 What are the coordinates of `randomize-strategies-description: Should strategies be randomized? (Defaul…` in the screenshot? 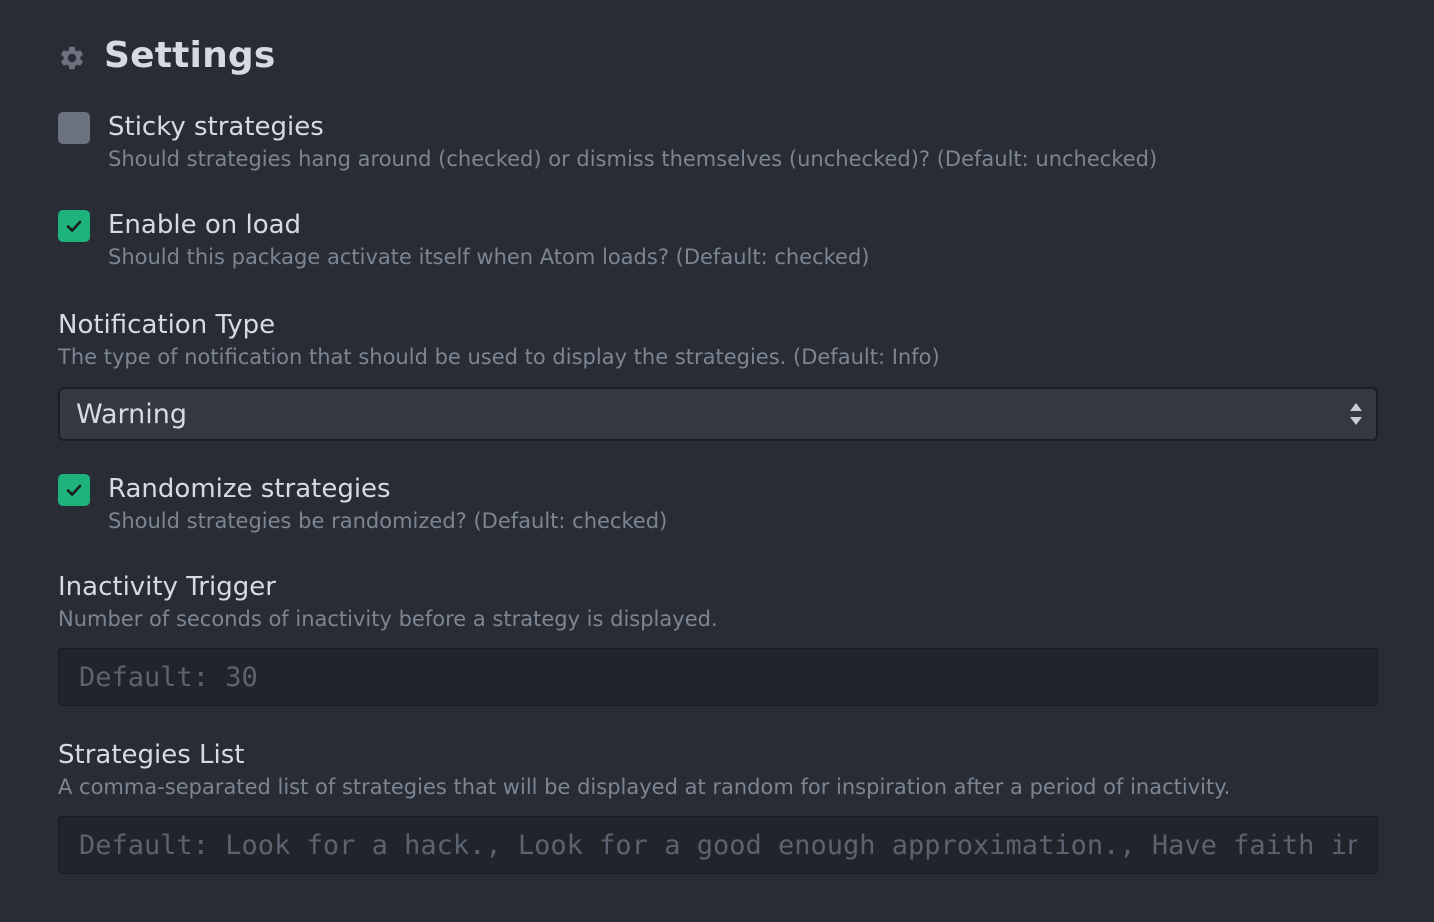 It's located at (388, 521).